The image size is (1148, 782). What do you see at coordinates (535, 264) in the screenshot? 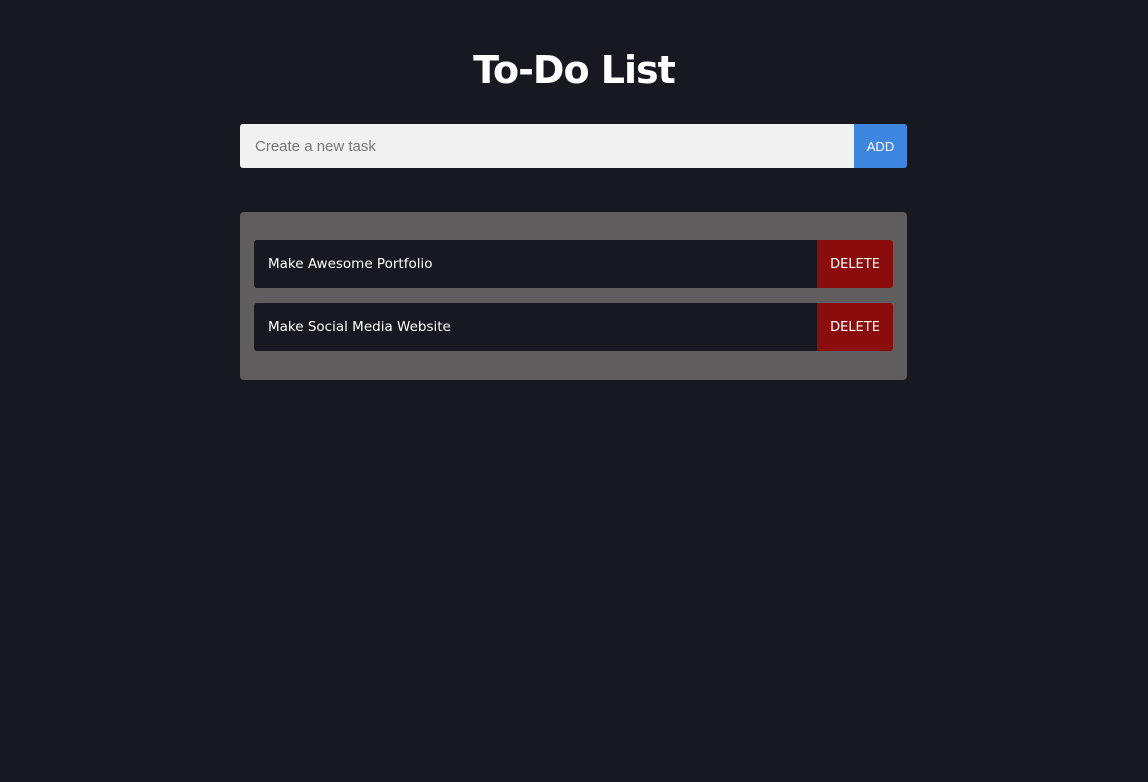
I see `task-text: Make Awesome Portfolio` at bounding box center [535, 264].